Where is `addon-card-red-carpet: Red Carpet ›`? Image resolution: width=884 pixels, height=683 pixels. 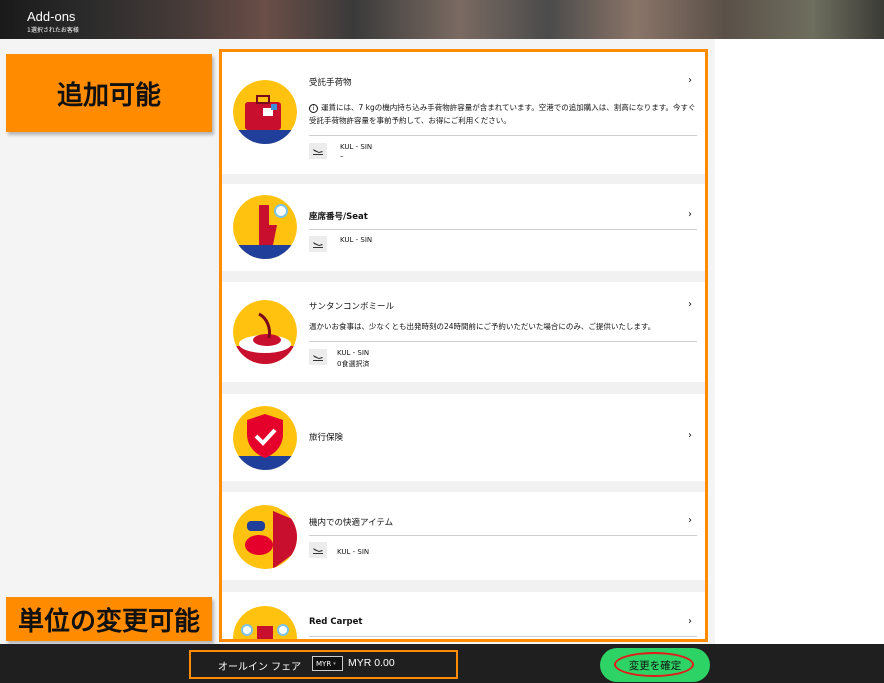
addon-card-red-carpet: Red Carpet › is located at coordinates (463, 615).